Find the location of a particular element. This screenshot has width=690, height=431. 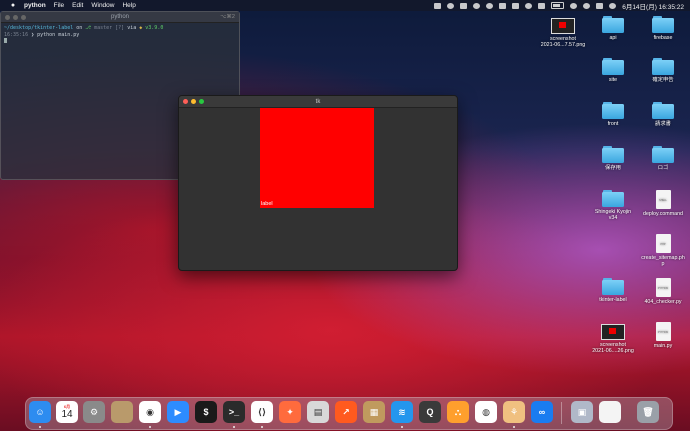

quicktime-icon: Q is located at coordinates (430, 412).